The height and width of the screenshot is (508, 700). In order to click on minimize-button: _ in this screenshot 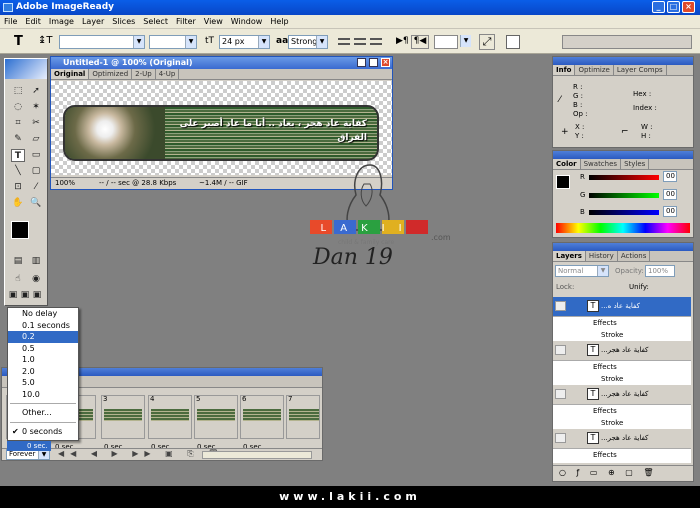, I will do `click(658, 7)`.